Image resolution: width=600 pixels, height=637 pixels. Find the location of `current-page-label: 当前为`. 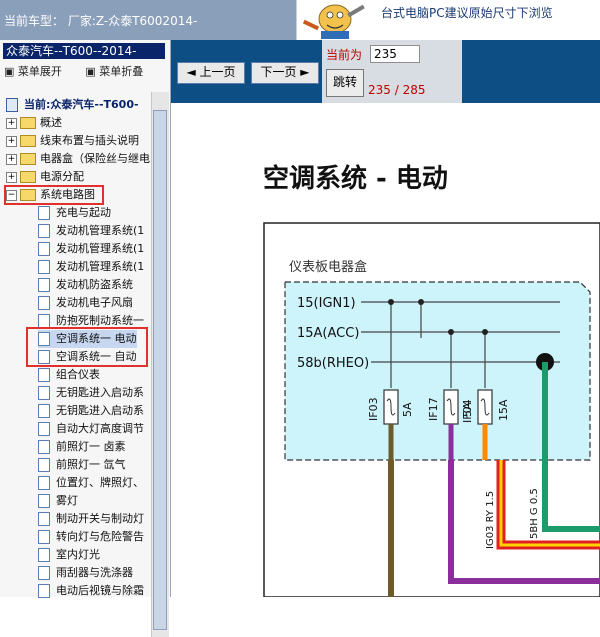

current-page-label: 当前为 is located at coordinates (344, 55).